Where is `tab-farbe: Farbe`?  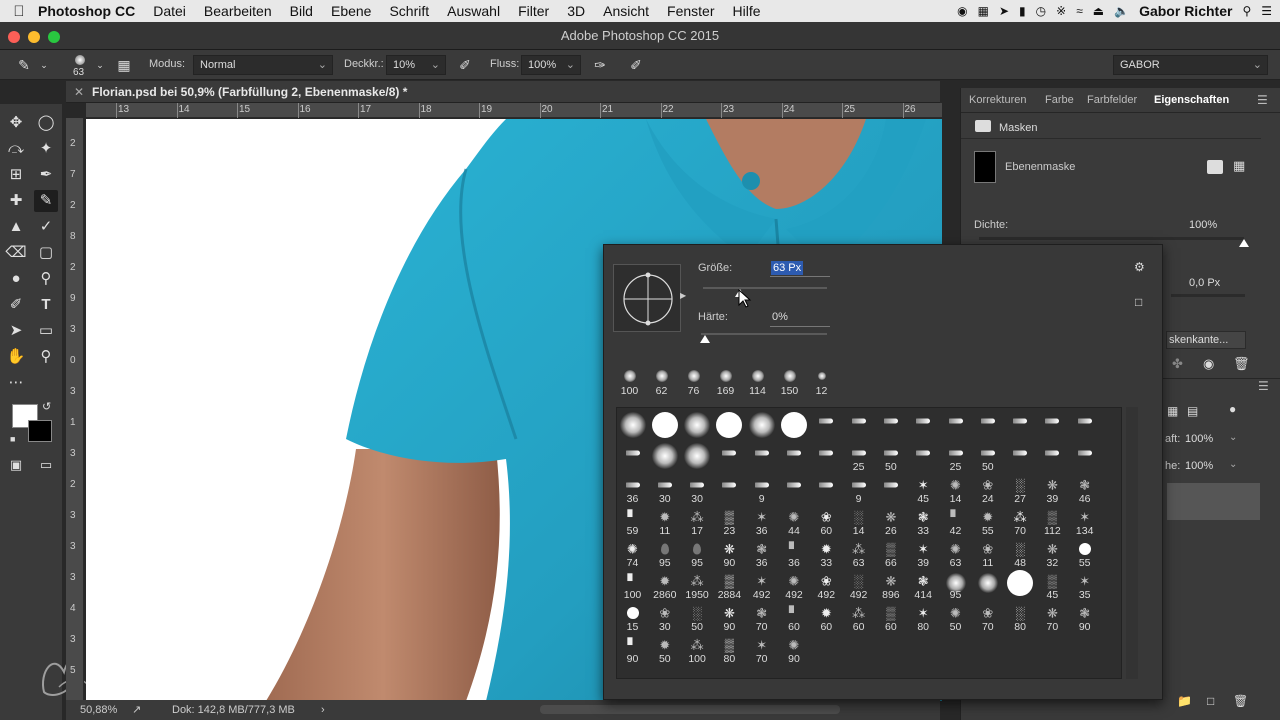 tab-farbe: Farbe is located at coordinates (1059, 100).